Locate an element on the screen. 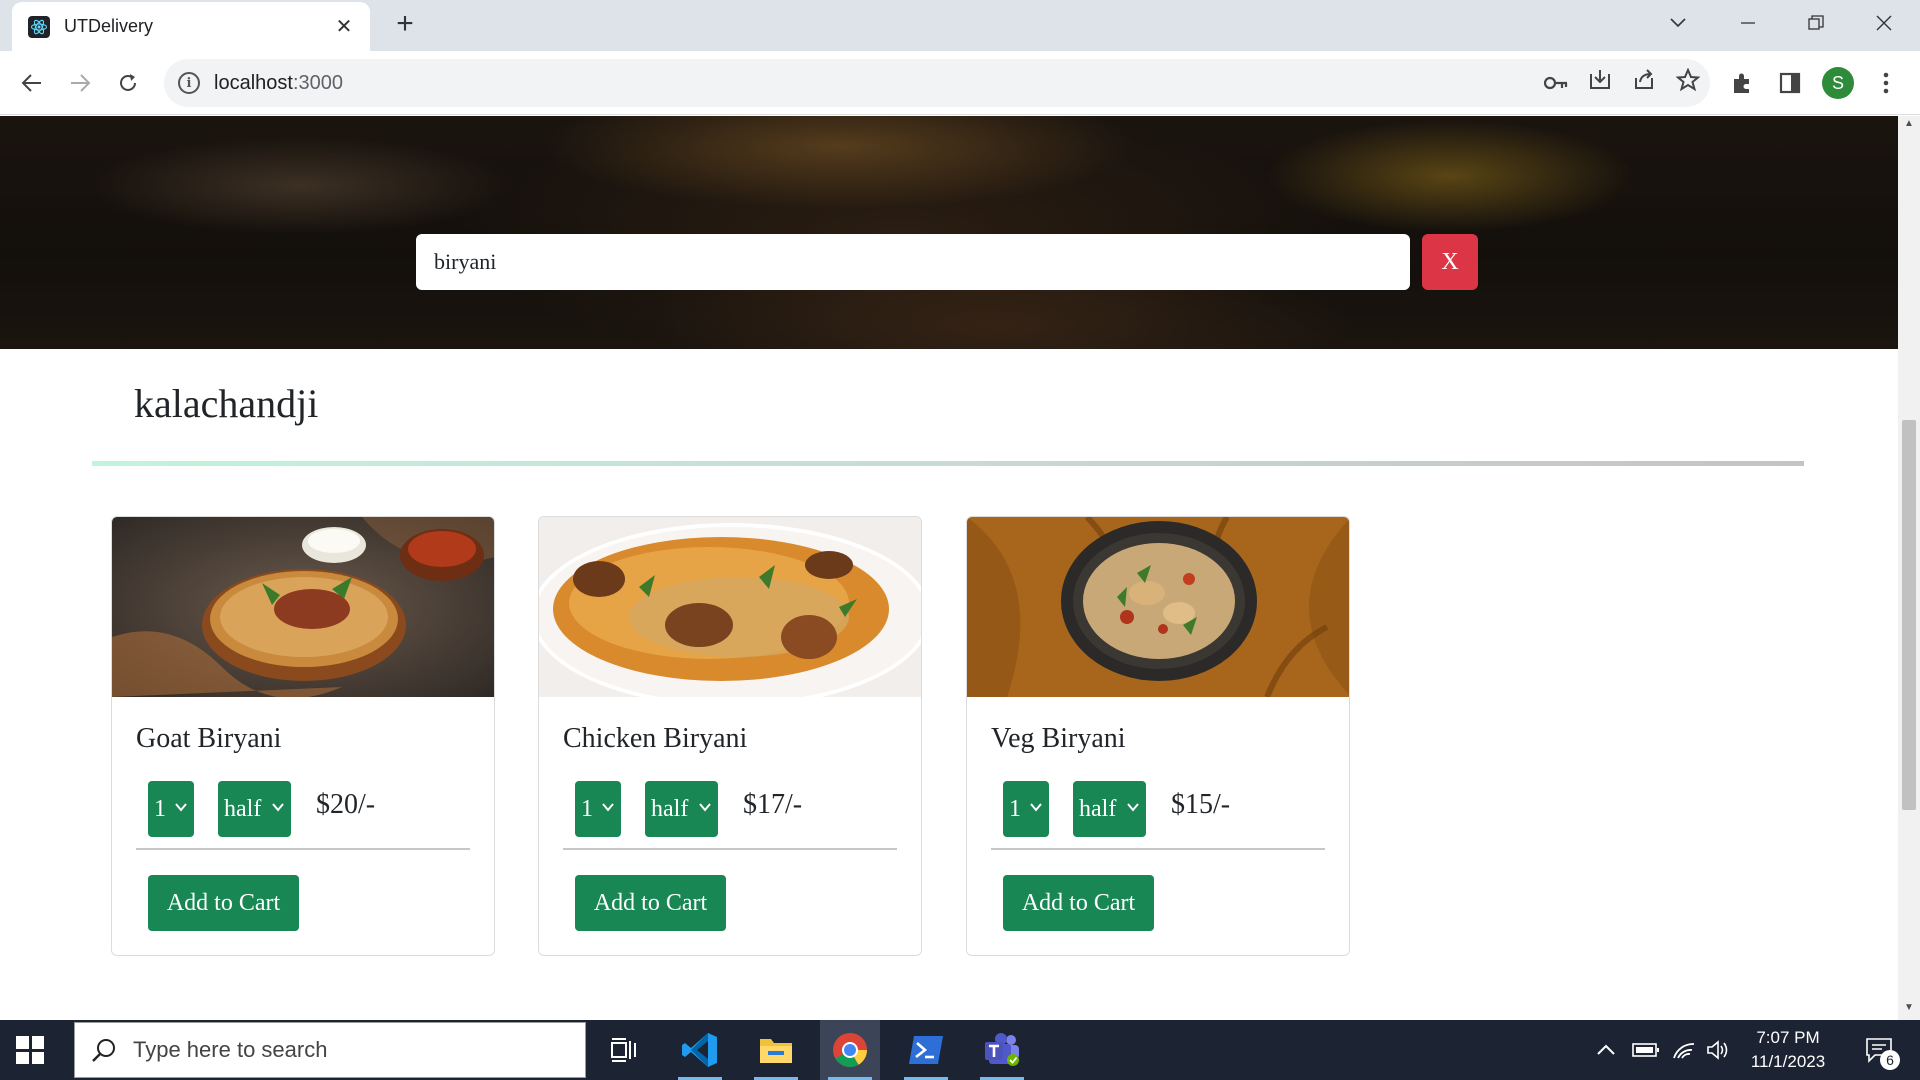  side-panel-icon is located at coordinates (1790, 83).